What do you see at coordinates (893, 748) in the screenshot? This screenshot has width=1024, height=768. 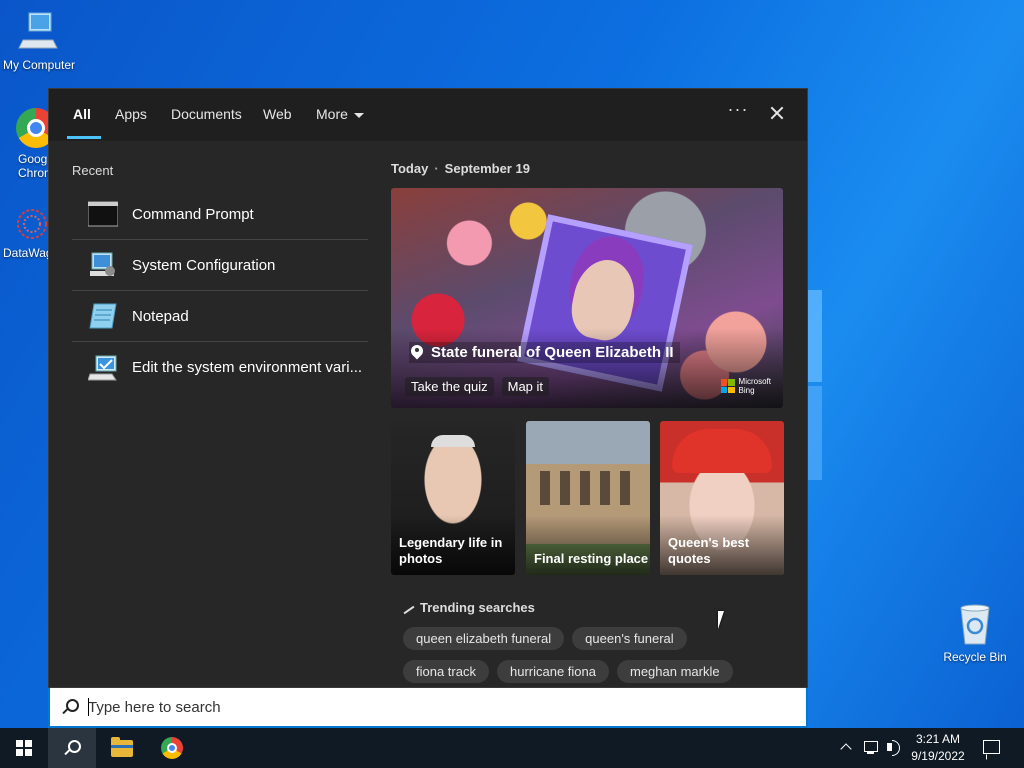 I see `volume-button` at bounding box center [893, 748].